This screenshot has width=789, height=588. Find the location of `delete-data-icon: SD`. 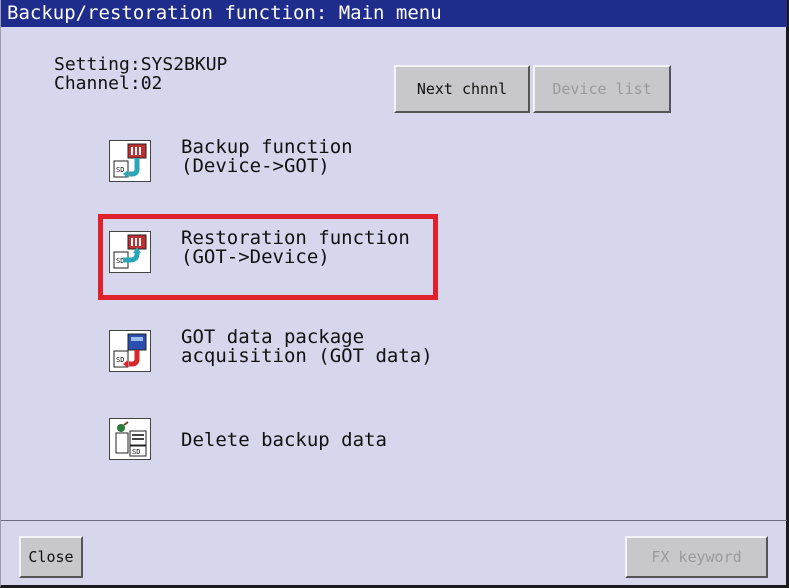

delete-data-icon: SD is located at coordinates (130, 439).